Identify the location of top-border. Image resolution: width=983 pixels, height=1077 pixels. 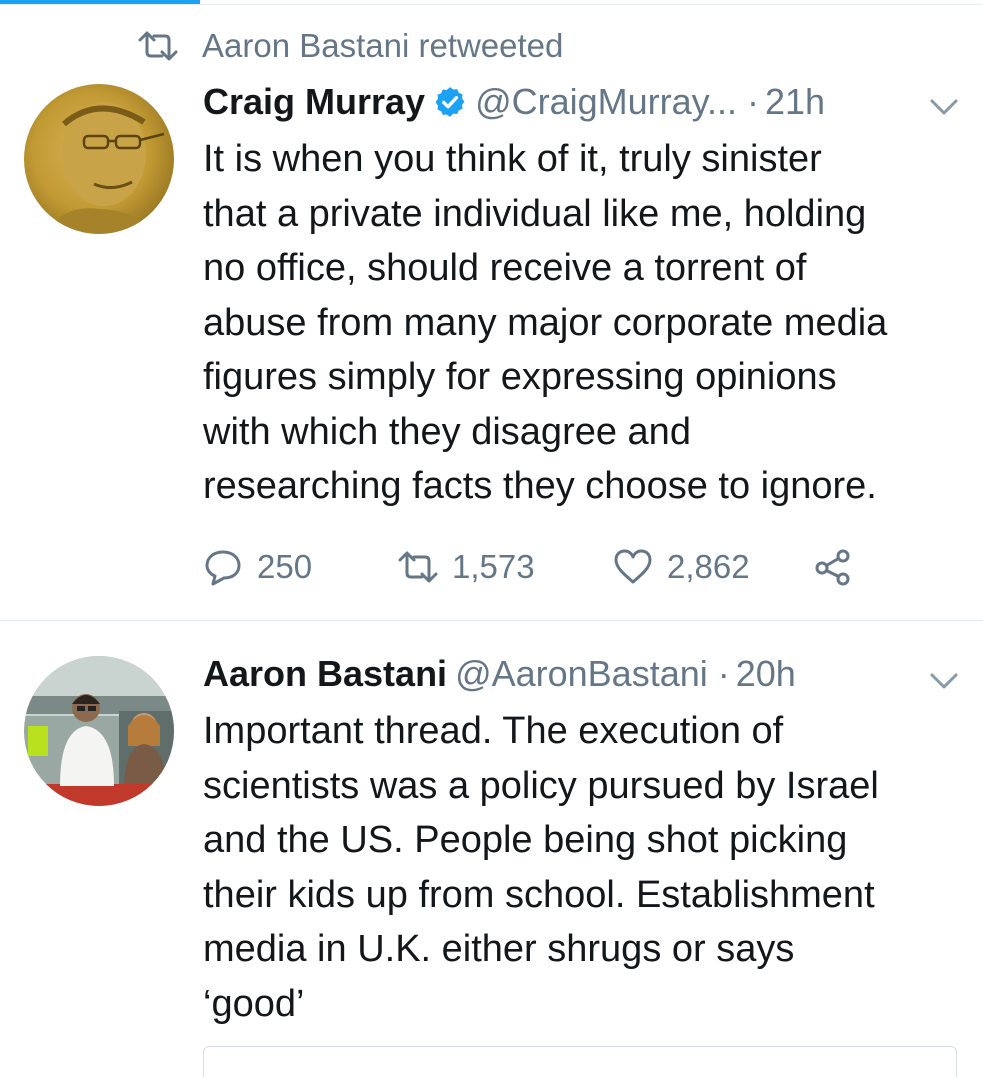
(491, 4).